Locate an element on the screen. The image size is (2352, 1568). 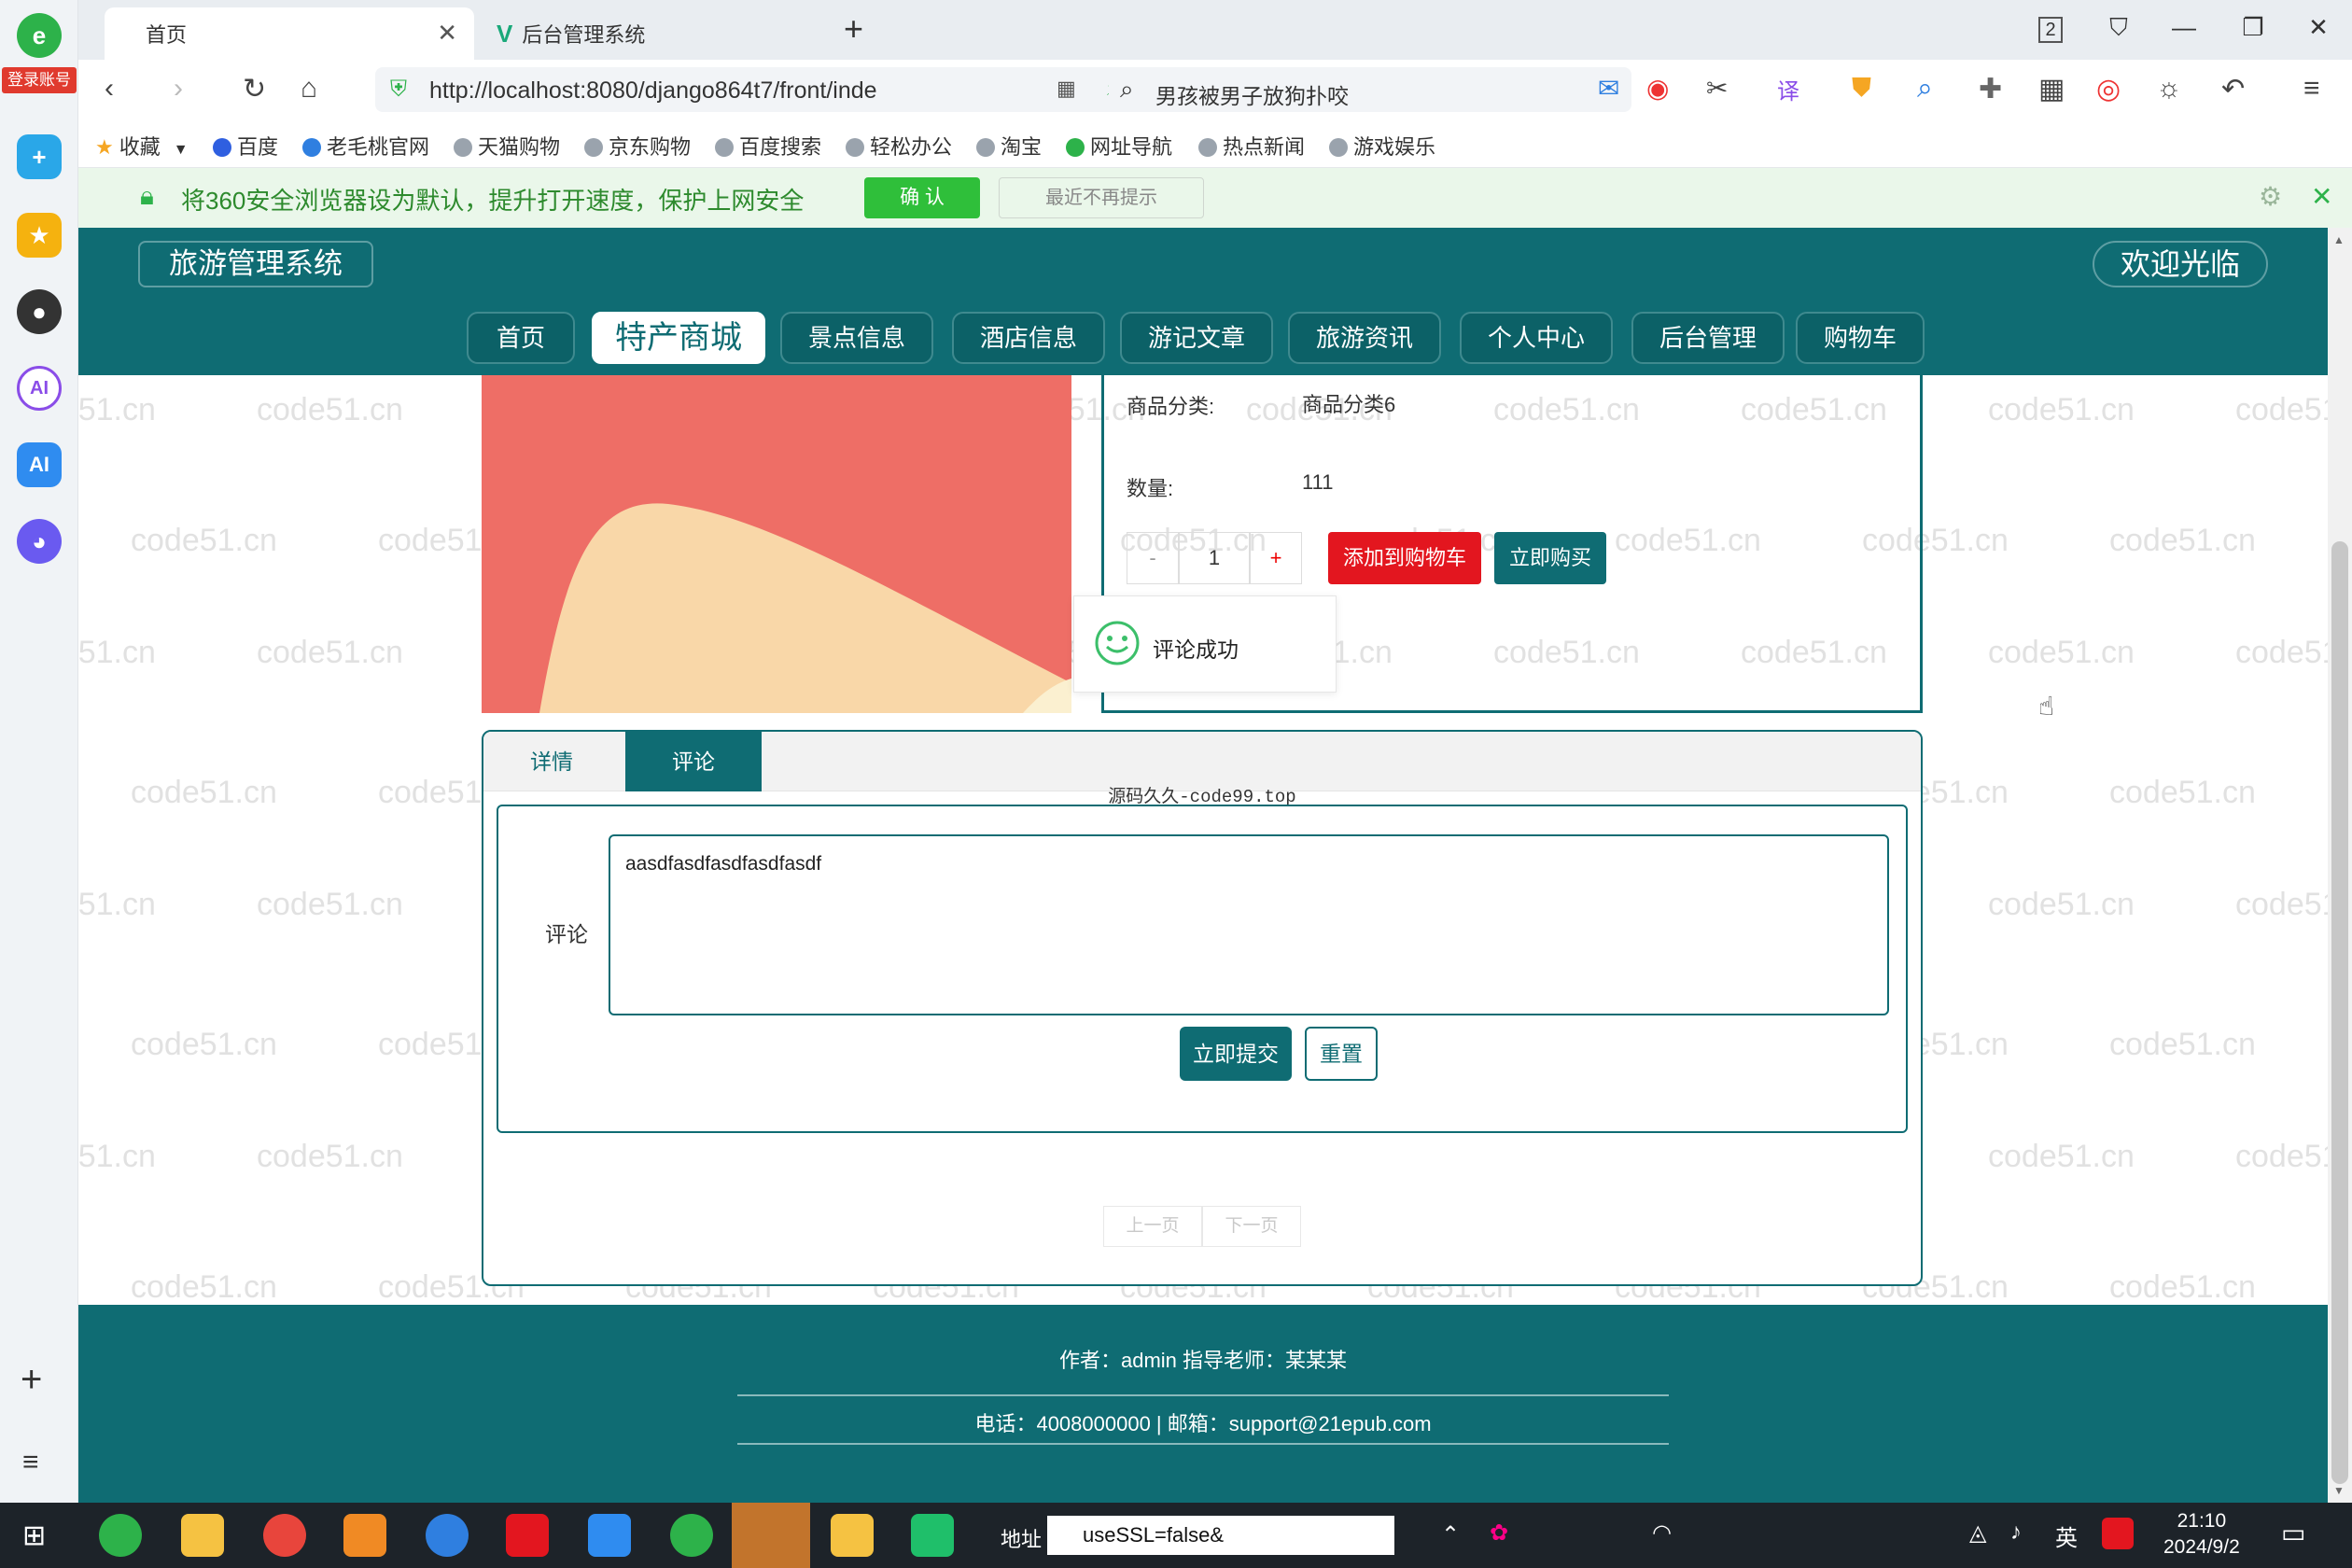
weibo-icon: ◉ is located at coordinates (1657, 88).